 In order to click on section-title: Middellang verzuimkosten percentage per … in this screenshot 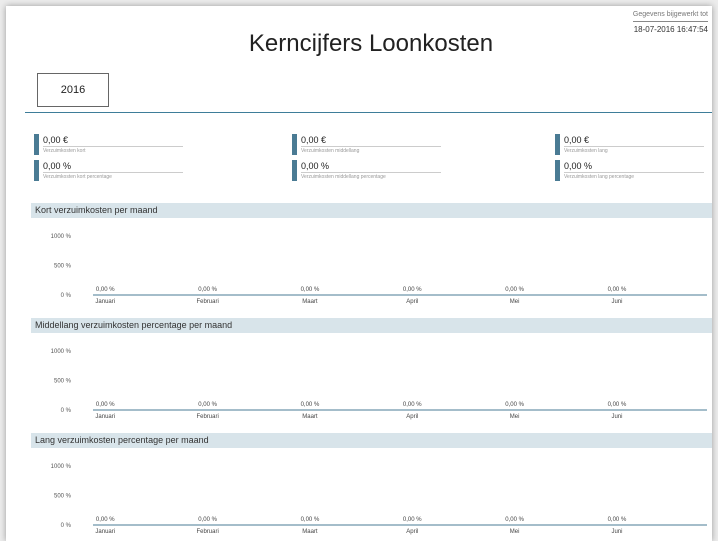, I will do `click(134, 325)`.